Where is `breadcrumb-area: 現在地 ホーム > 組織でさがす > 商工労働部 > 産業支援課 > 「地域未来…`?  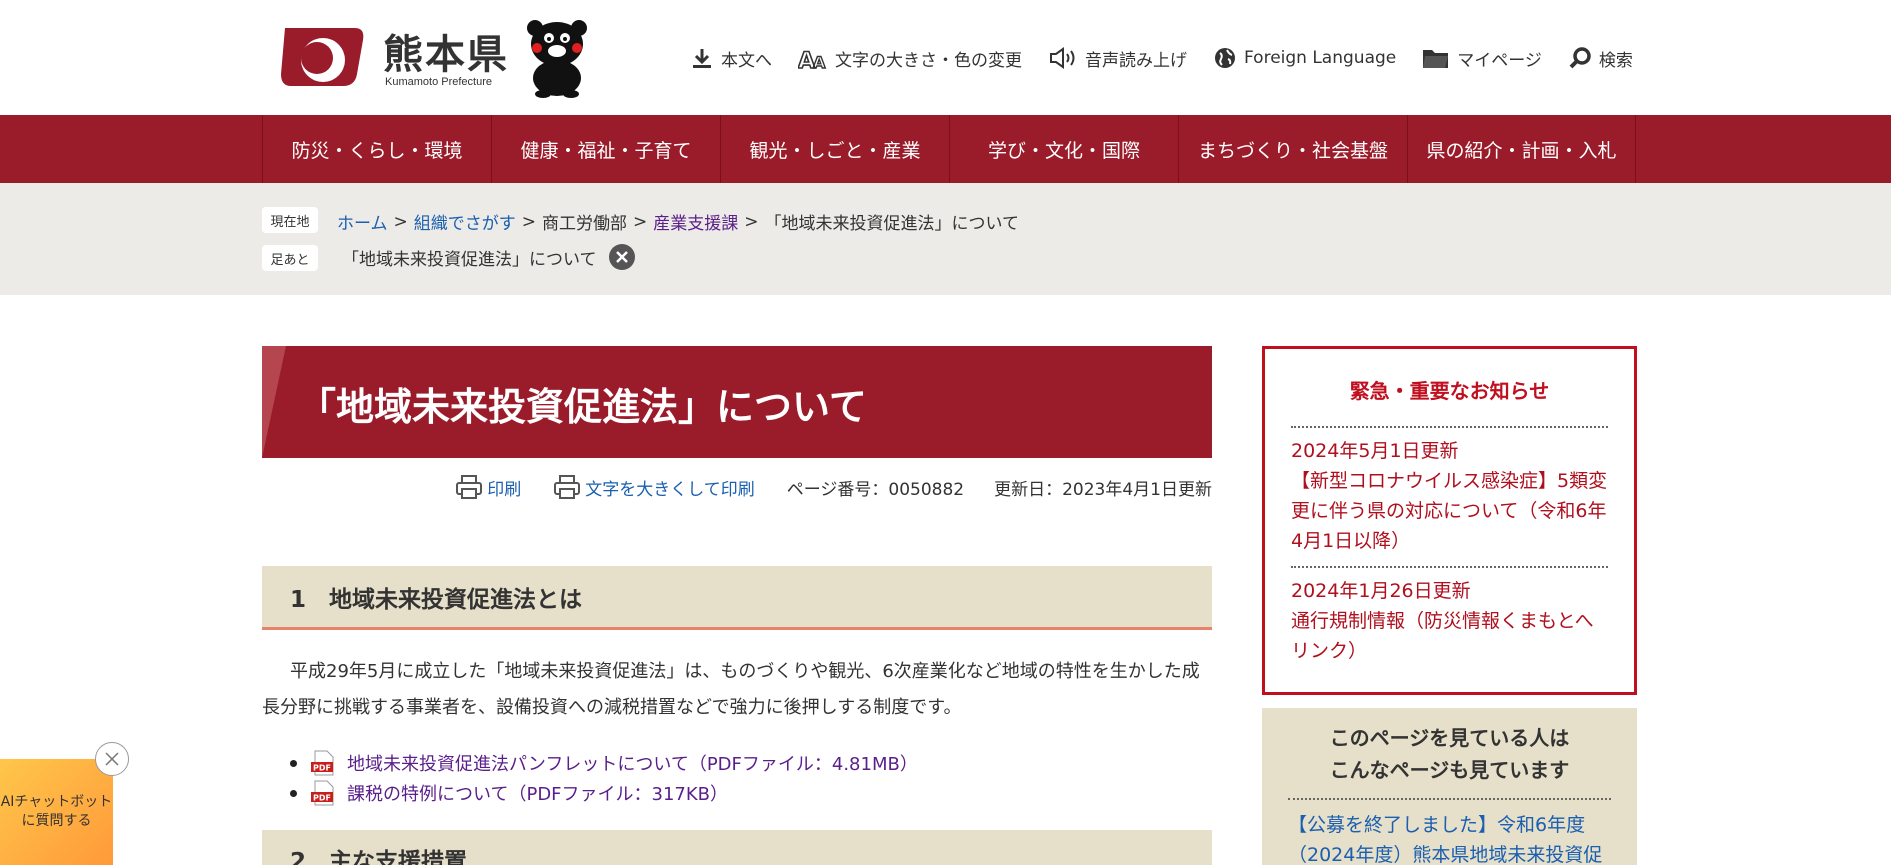
breadcrumb-area: 現在地 ホーム > 組織でさがす > 商工労働部 > 産業支援課 > 「地域未来… is located at coordinates (945, 239).